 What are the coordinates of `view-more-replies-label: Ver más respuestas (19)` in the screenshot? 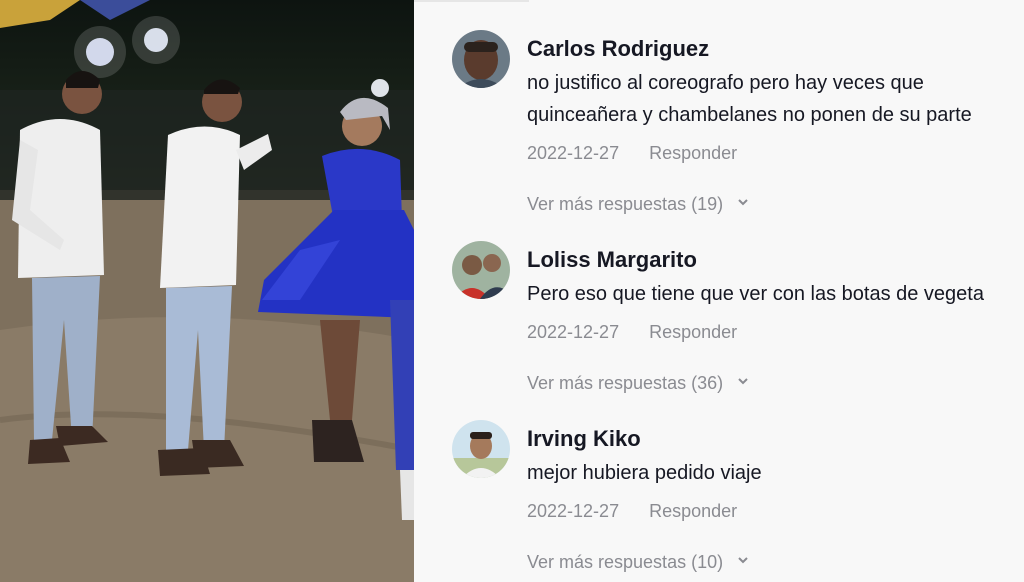 It's located at (625, 204).